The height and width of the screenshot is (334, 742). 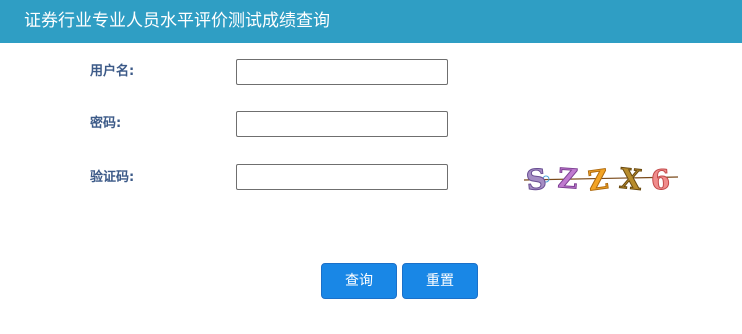 I want to click on captcha-char-1: S, so click(x=536, y=179).